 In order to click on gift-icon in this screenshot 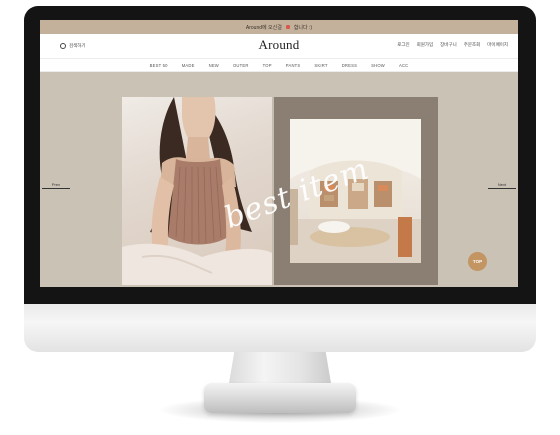, I will do `click(287, 27)`.